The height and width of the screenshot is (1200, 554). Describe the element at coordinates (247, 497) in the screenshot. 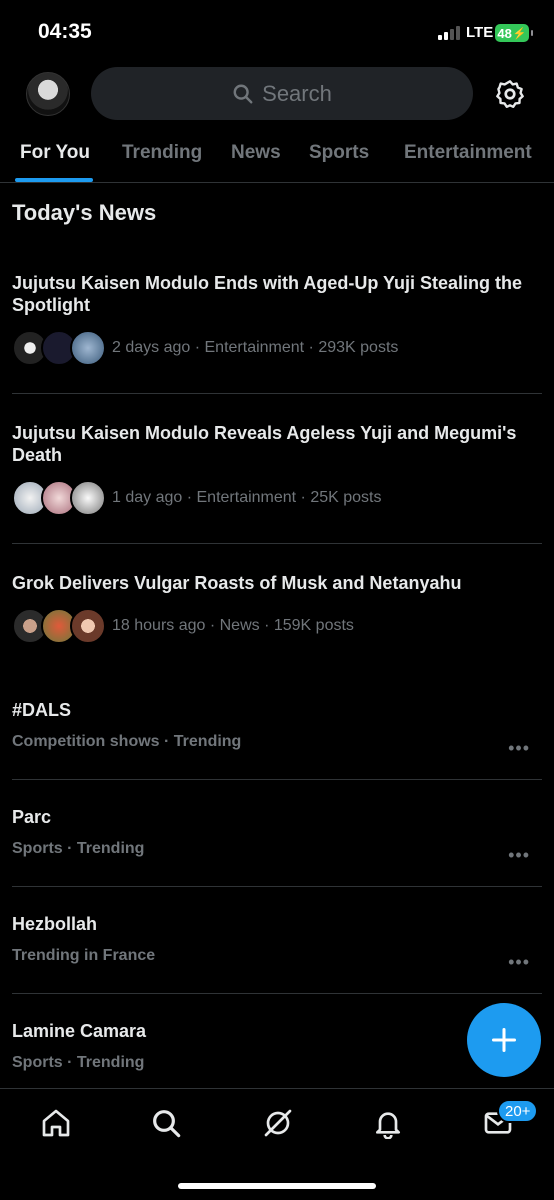

I see `news-meta: 1 day ago · Entertainment · 25K posts` at that location.